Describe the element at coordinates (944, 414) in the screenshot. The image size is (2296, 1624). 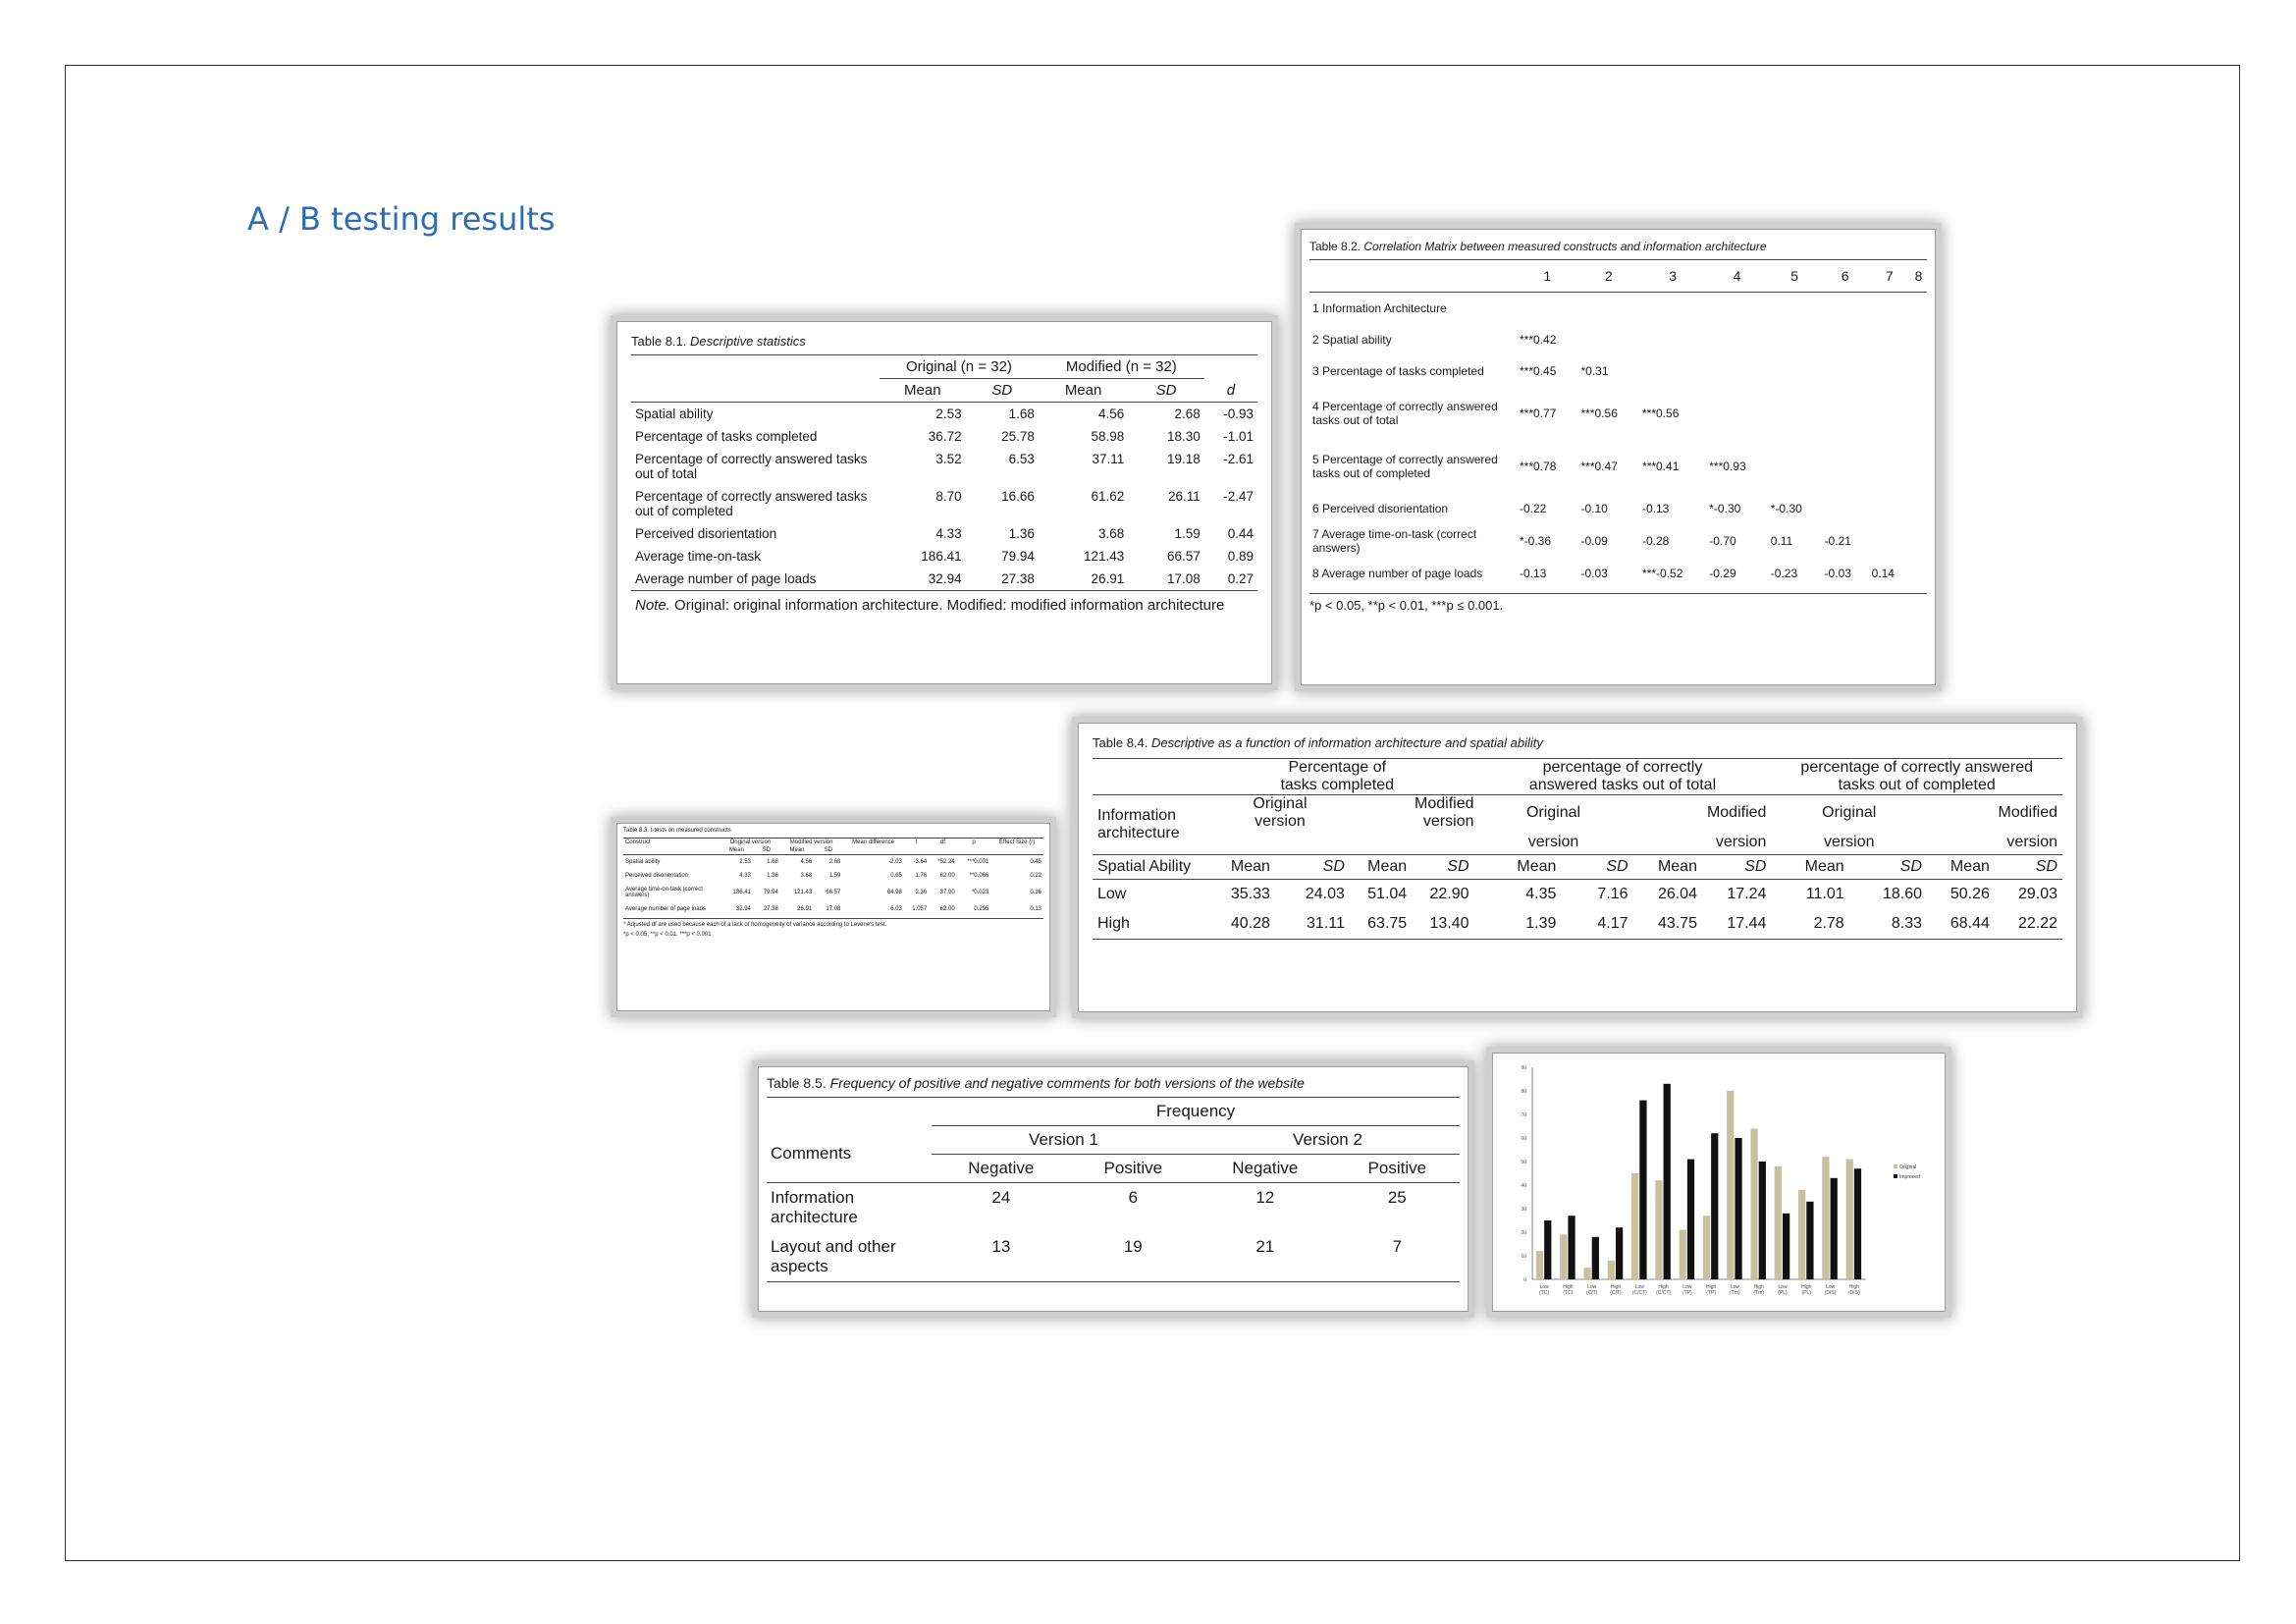
I see `table-row: Spatial ability 2.53 1.68 4.56 2.68 -0.93` at that location.